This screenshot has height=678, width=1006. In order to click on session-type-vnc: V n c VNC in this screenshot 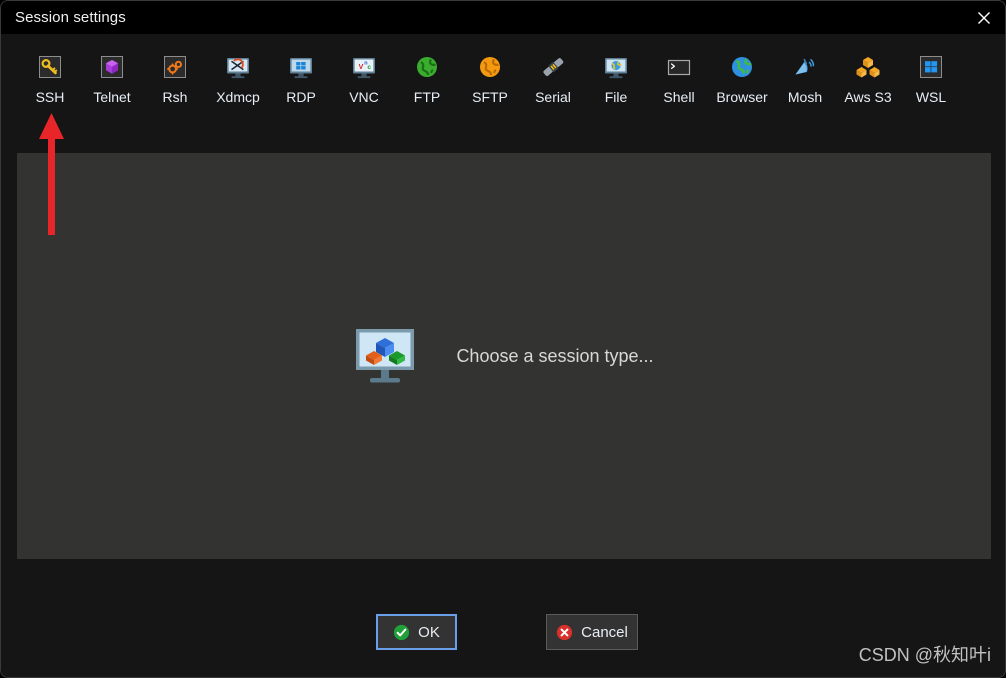, I will do `click(364, 78)`.